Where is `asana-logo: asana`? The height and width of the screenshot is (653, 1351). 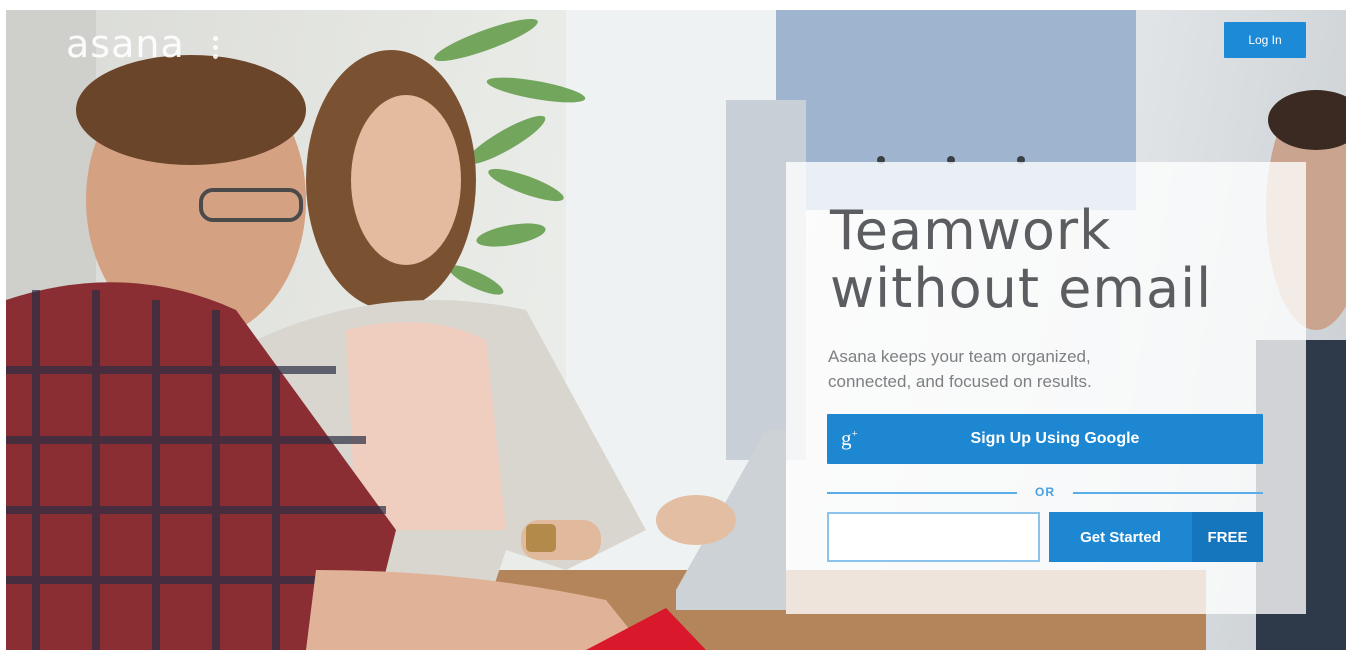
asana-logo: asana is located at coordinates (125, 44).